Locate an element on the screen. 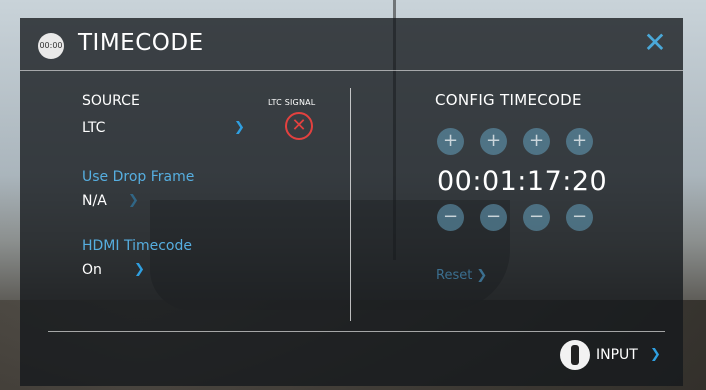 Image resolution: width=706 pixels, height=390 pixels. seconds-decrement-button: − is located at coordinates (536, 217).